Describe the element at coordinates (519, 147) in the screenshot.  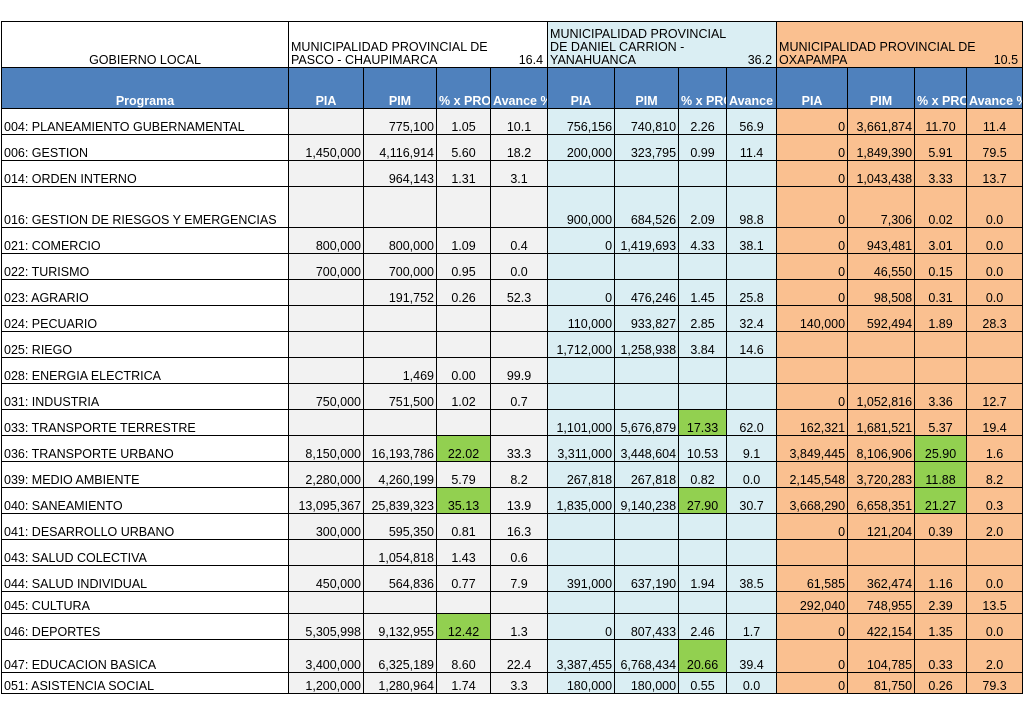
I see `avance-cell: 18.2` at that location.